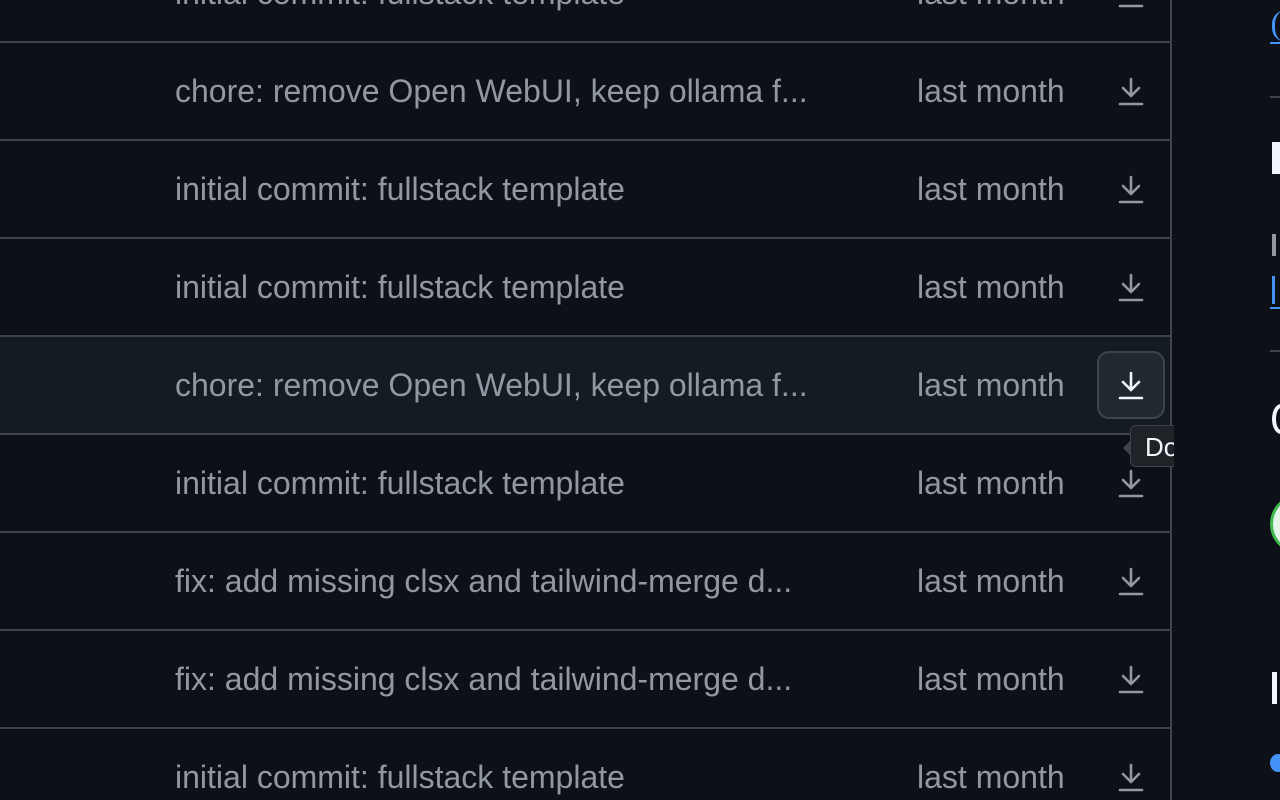 This screenshot has width=1280, height=800. What do you see at coordinates (1275, 763) in the screenshot?
I see `language-color-dot` at bounding box center [1275, 763].